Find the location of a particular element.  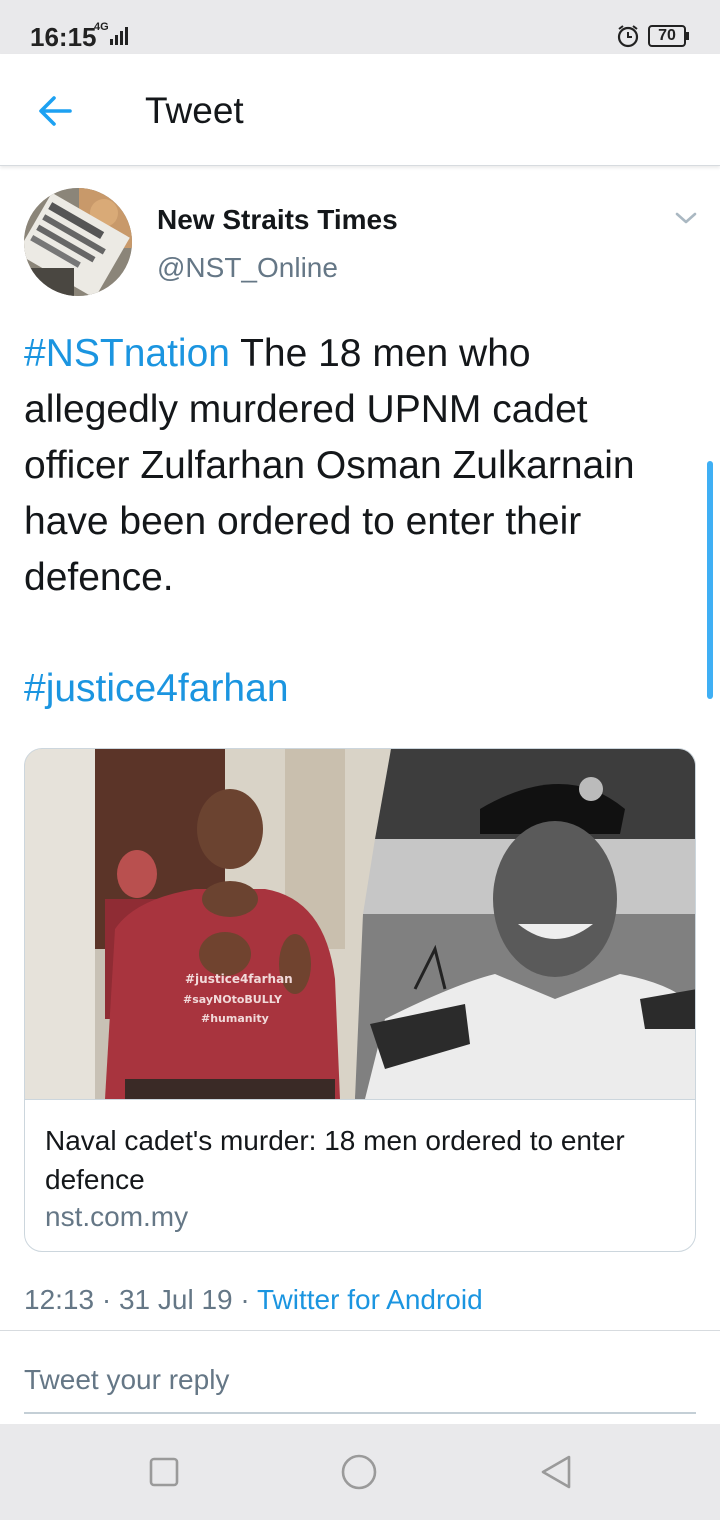

chevron-down-icon is located at coordinates (686, 218).